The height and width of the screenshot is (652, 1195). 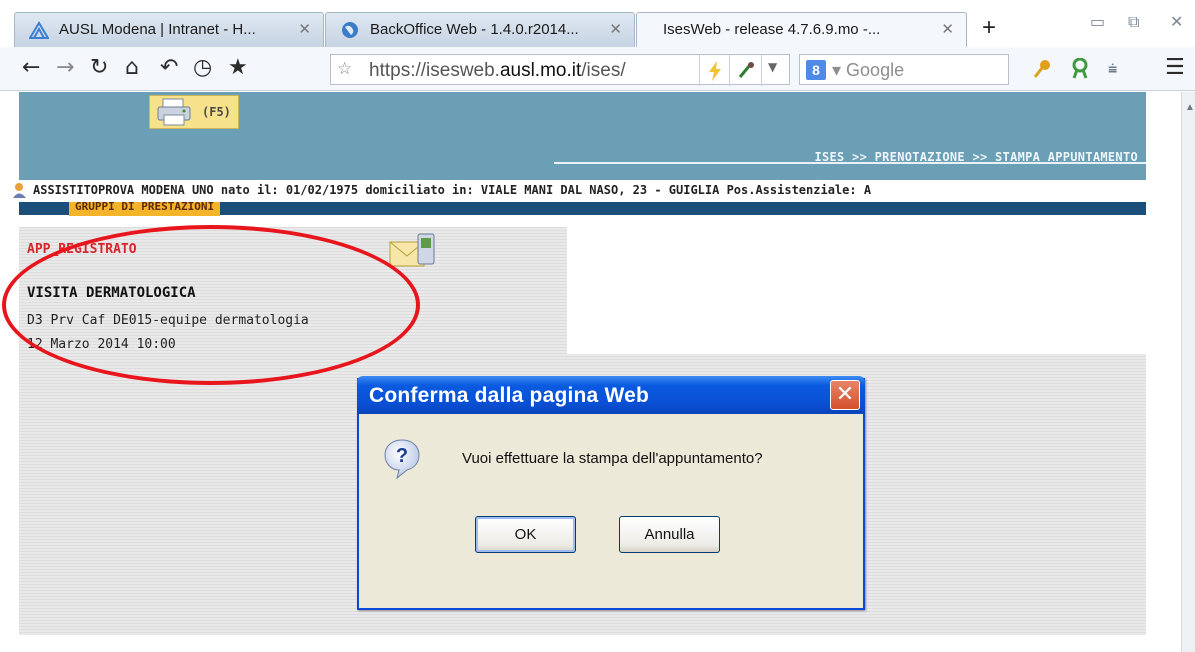 I want to click on search-placeholder: ▾ Google, so click(x=868, y=70).